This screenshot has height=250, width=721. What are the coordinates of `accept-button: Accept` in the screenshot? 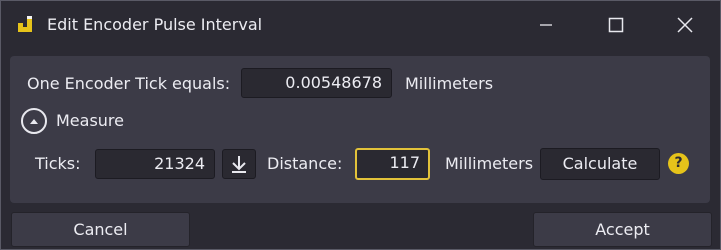 It's located at (622, 229).